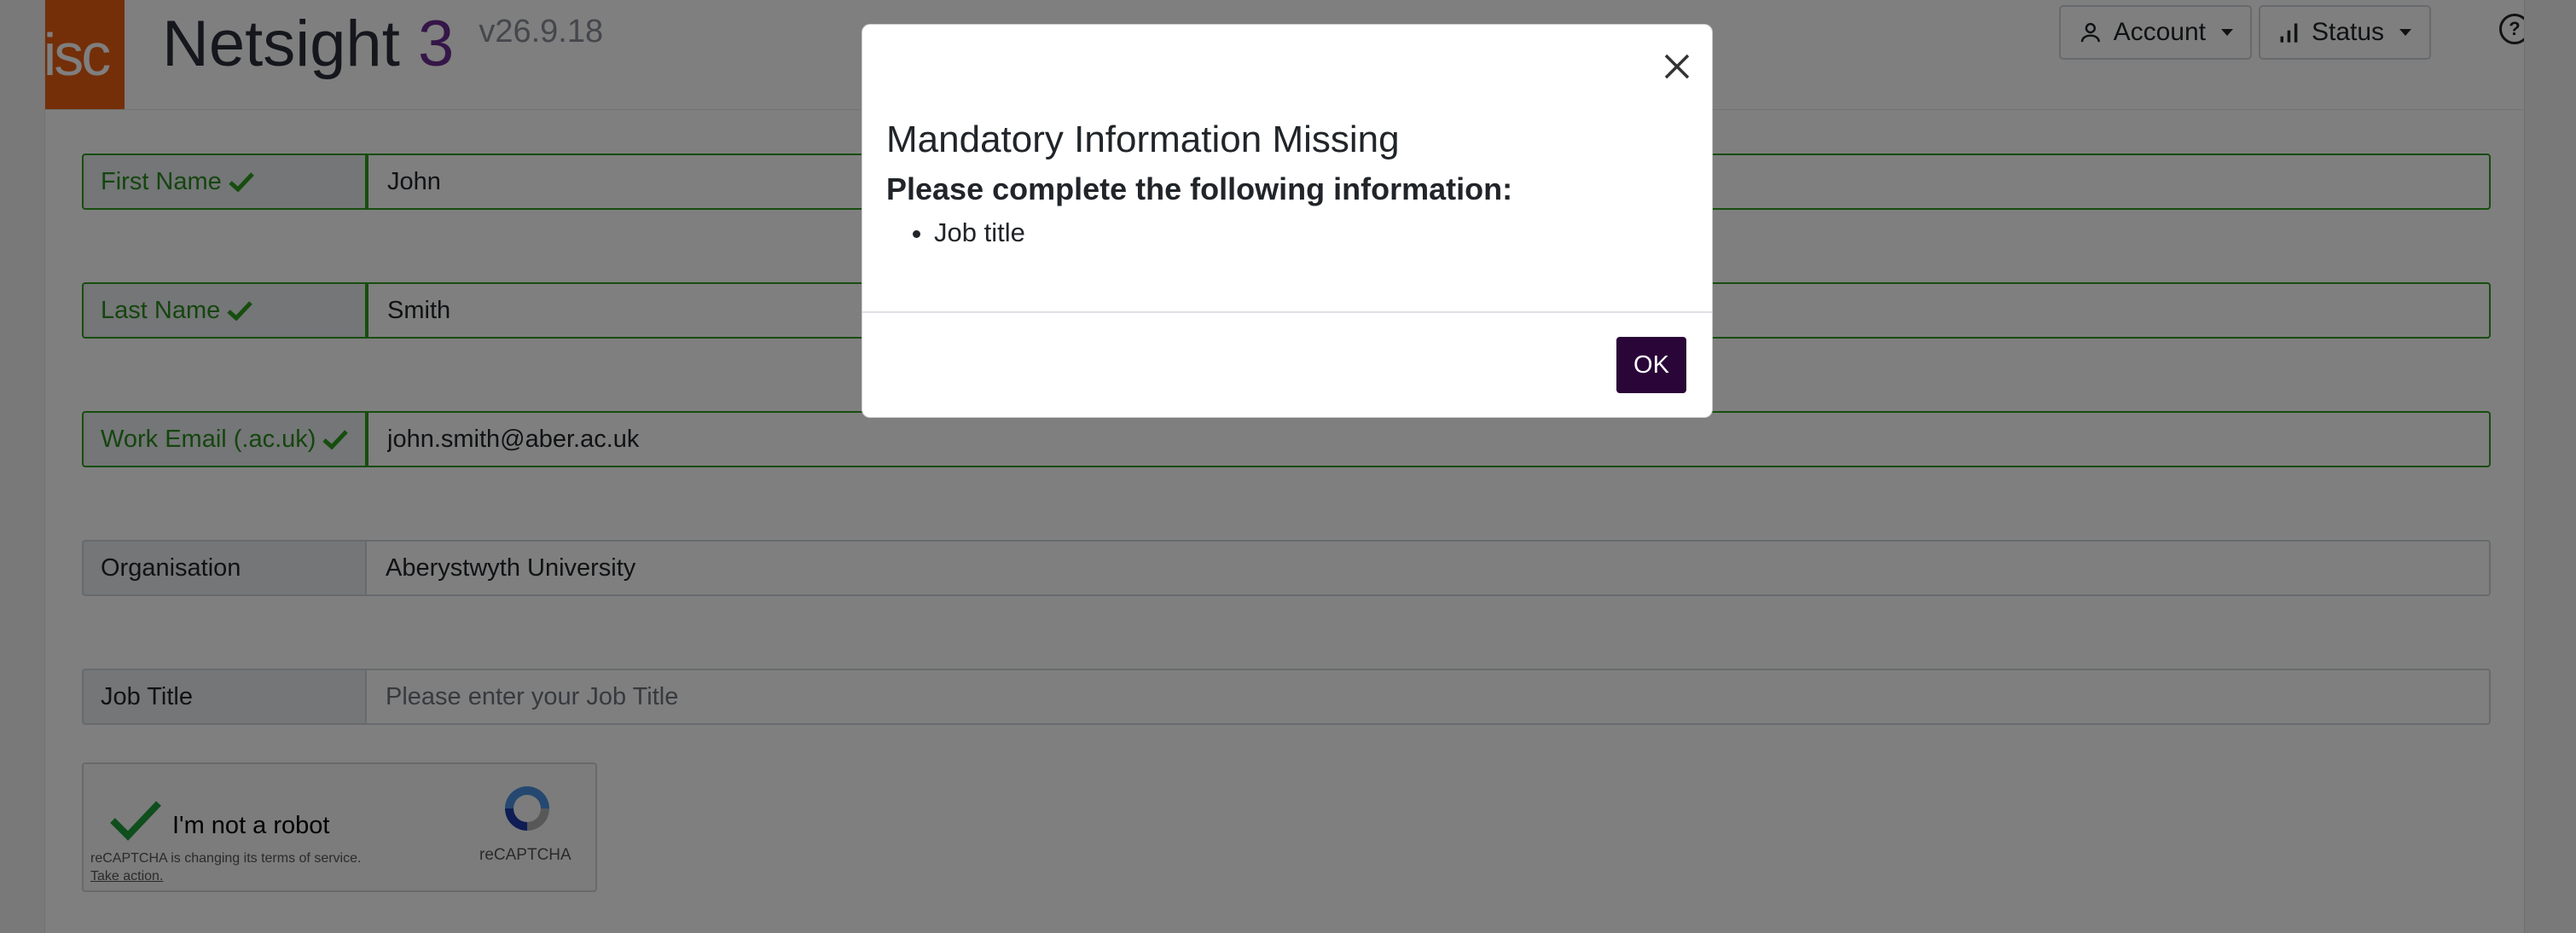 The width and height of the screenshot is (2576, 933). I want to click on ok-button: OK, so click(1651, 365).